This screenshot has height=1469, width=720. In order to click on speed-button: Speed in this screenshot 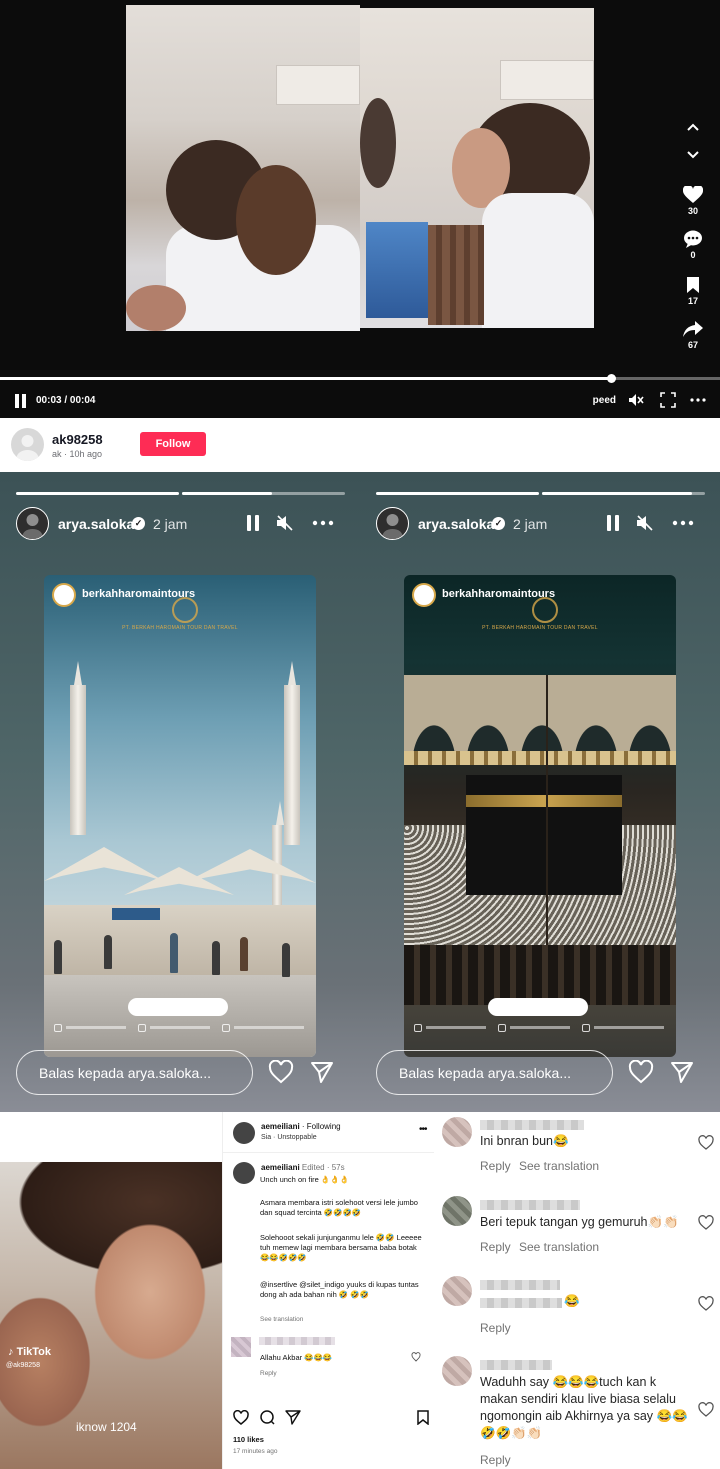, I will do `click(604, 400)`.